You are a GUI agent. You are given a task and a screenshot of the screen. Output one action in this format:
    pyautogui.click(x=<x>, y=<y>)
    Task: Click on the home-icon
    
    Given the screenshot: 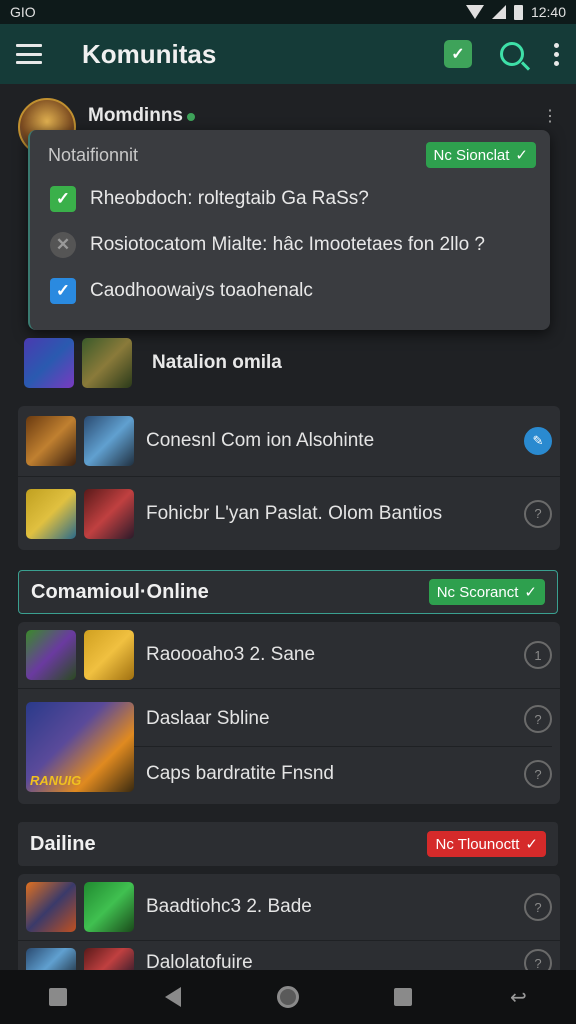 What is the action you would take?
    pyautogui.click(x=287, y=997)
    